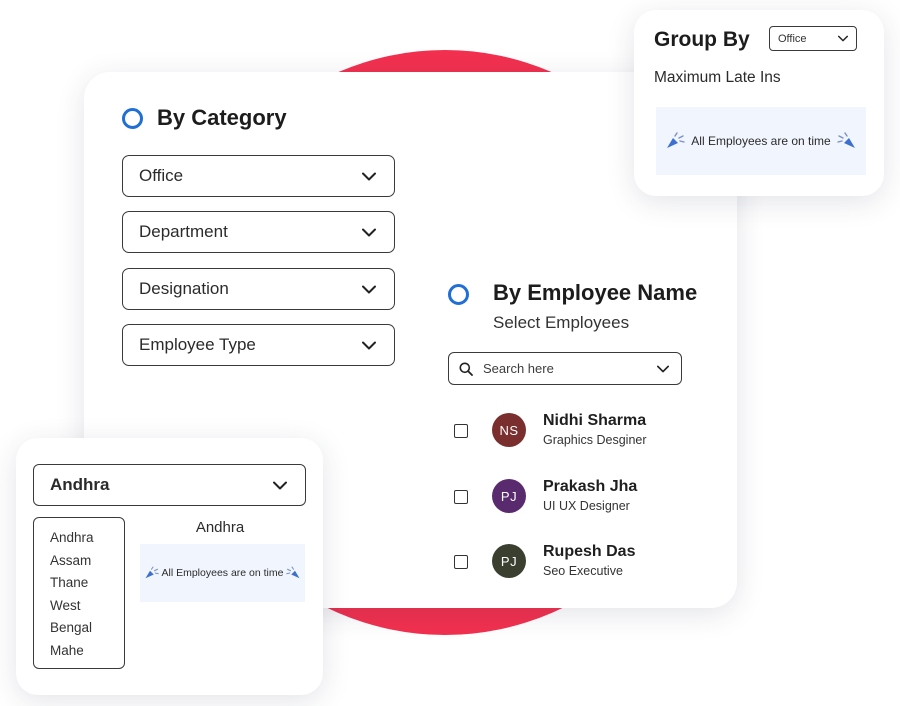 Image resolution: width=900 pixels, height=706 pixels. What do you see at coordinates (717, 77) in the screenshot?
I see `maximum-late-ins-label: Maximum Late Ins` at bounding box center [717, 77].